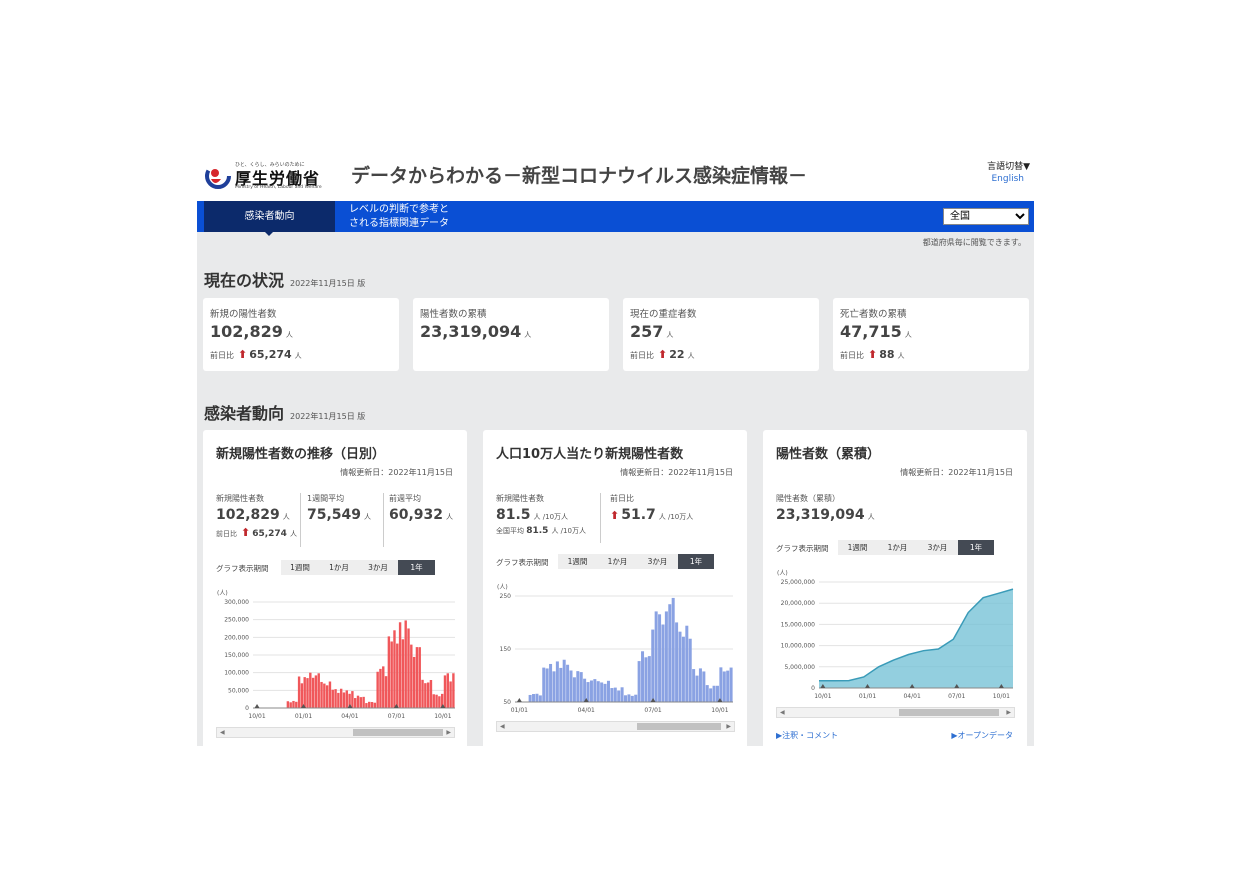  What do you see at coordinates (256, 532) in the screenshot?
I see `metric-sub: 前日比 ⬆ 65,274 人` at bounding box center [256, 532].